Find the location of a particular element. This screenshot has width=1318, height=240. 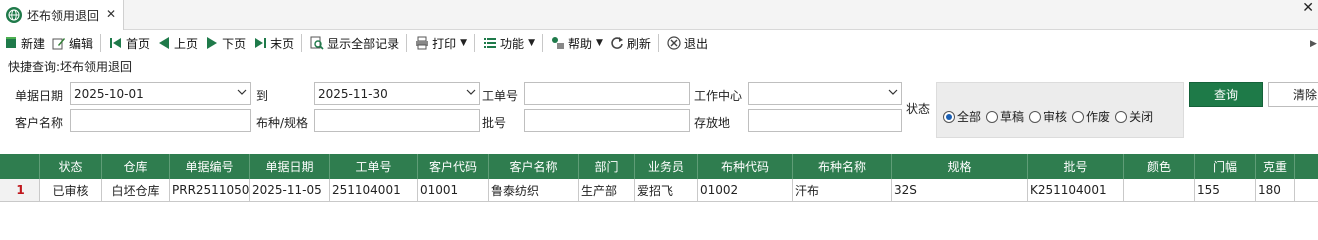

header-spec: 规格 is located at coordinates (960, 166).